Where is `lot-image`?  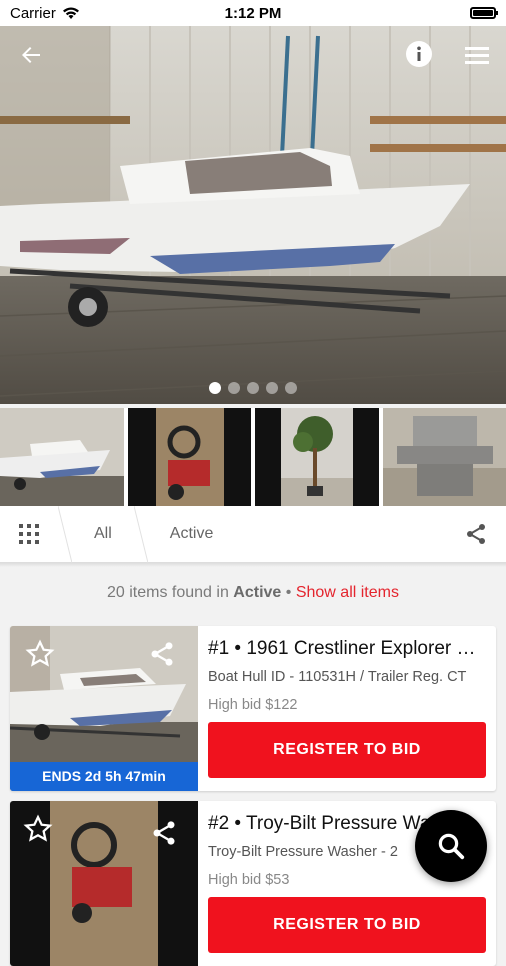
lot-image is located at coordinates (104, 883).